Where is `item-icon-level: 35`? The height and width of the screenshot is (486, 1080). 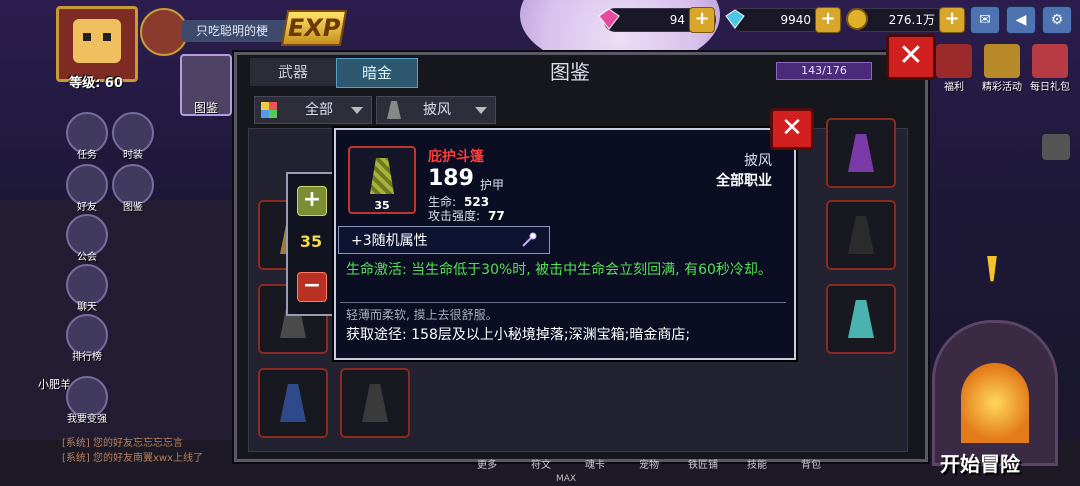 item-icon-level: 35 is located at coordinates (382, 205).